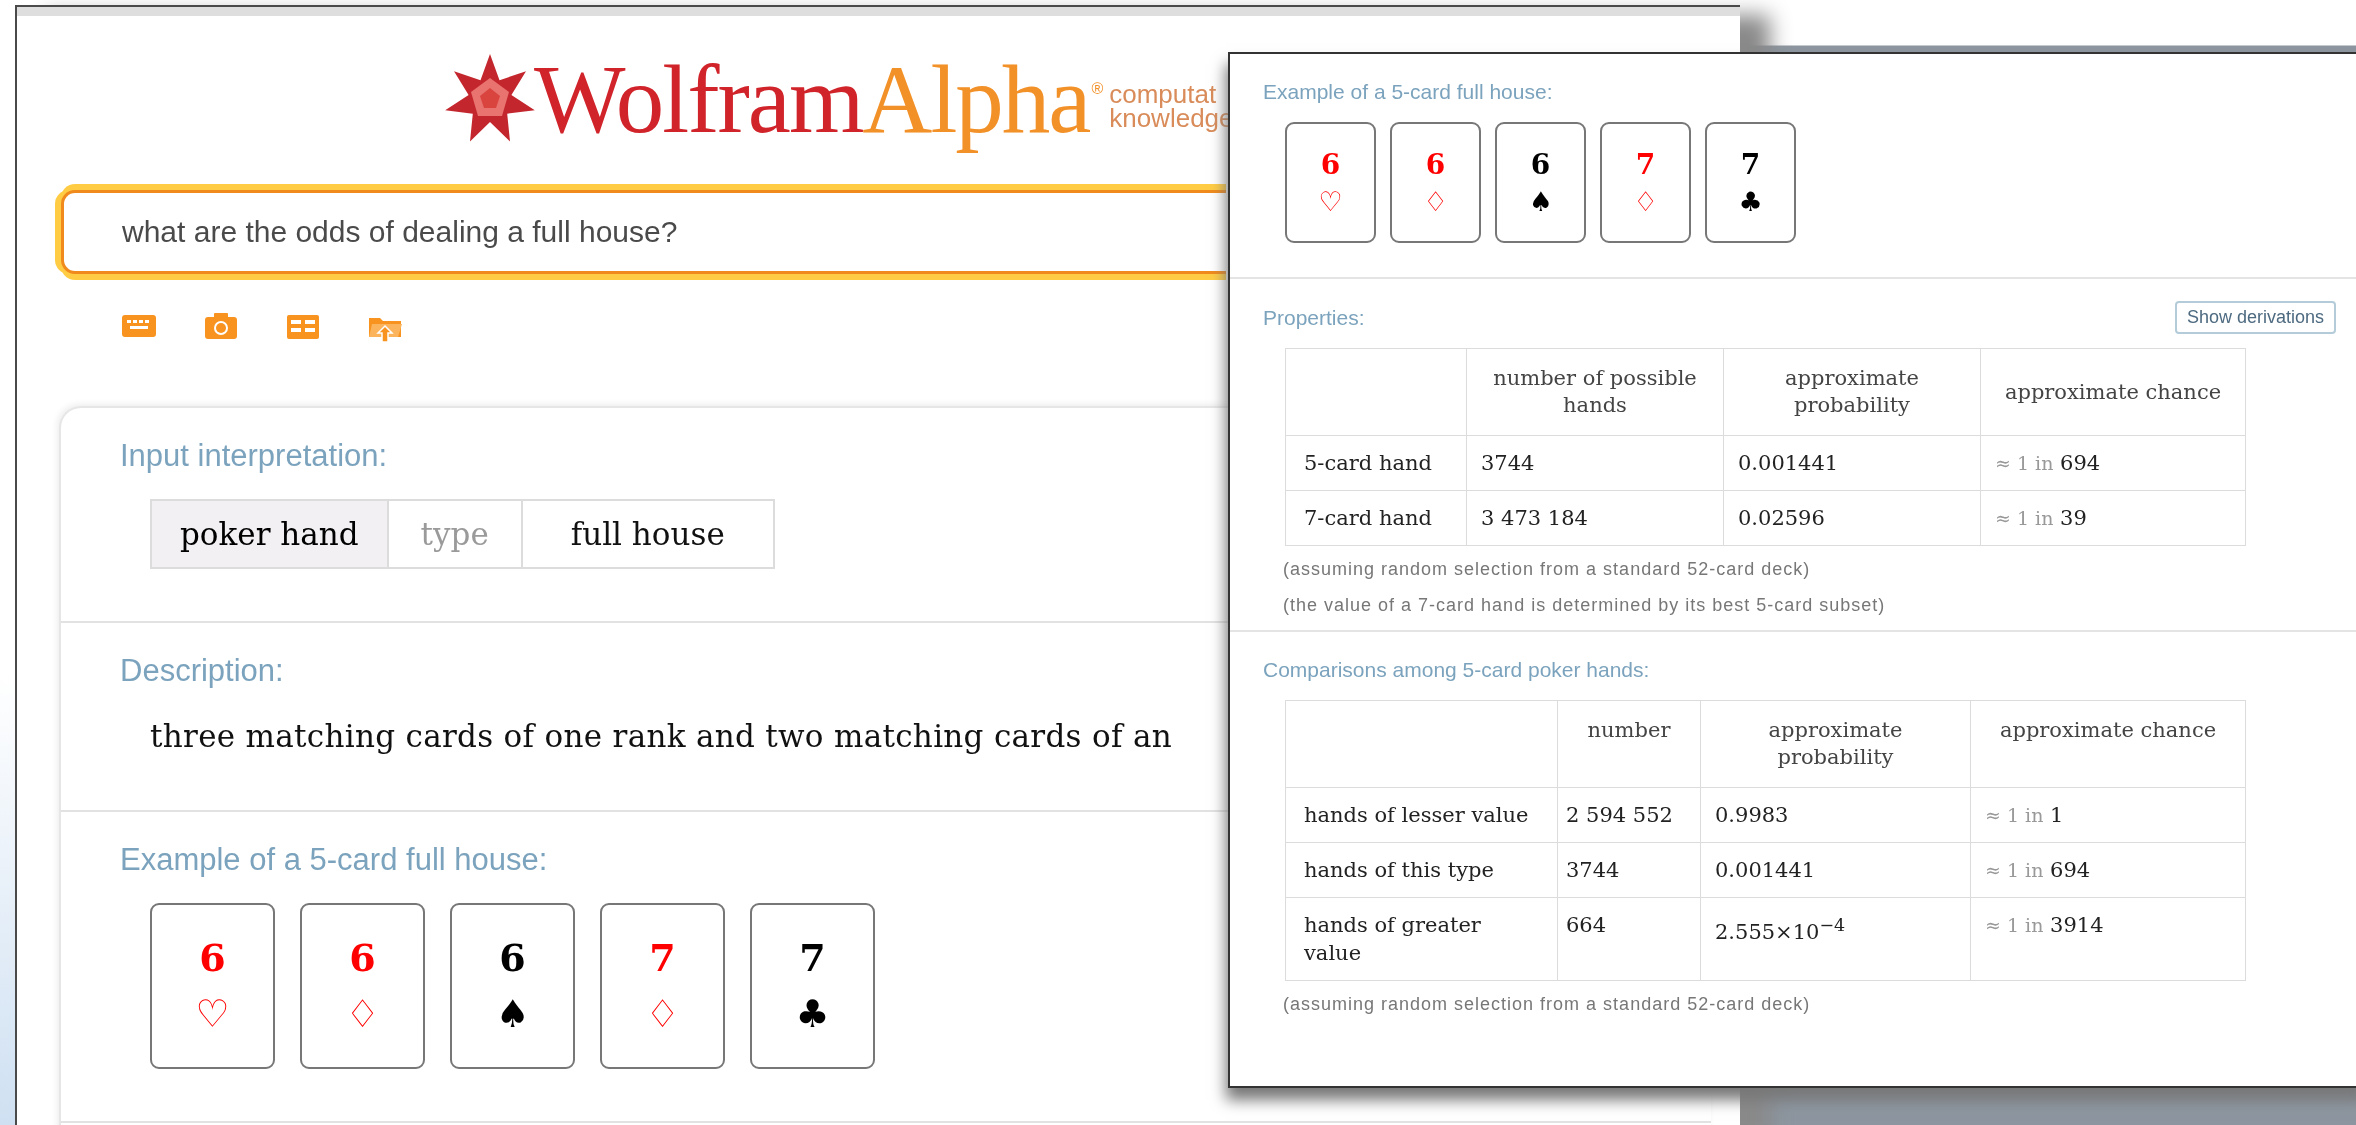 The image size is (2356, 1125). I want to click on row-header: hands of greater value, so click(1421, 939).